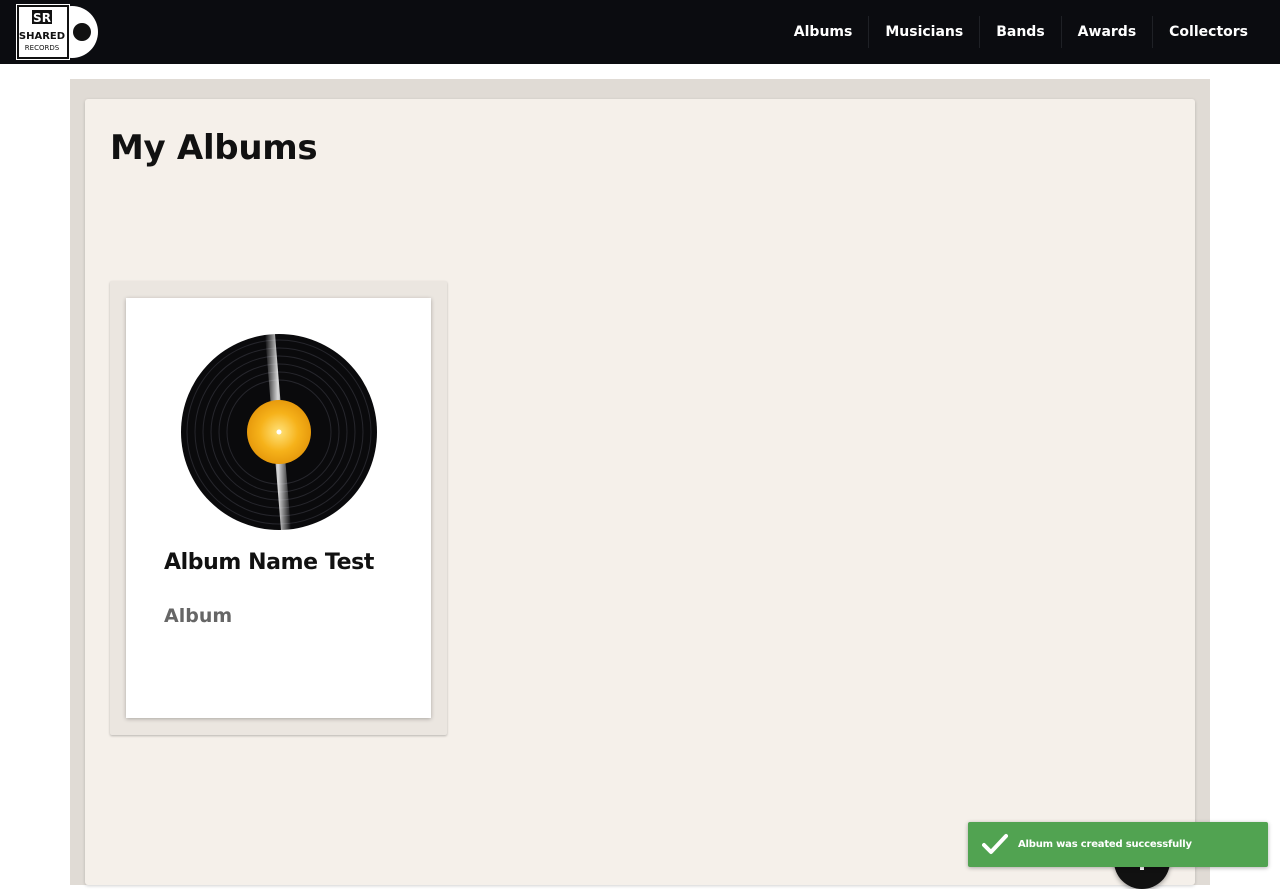  Describe the element at coordinates (269, 562) in the screenshot. I see `album-title: Album Name Test` at that location.